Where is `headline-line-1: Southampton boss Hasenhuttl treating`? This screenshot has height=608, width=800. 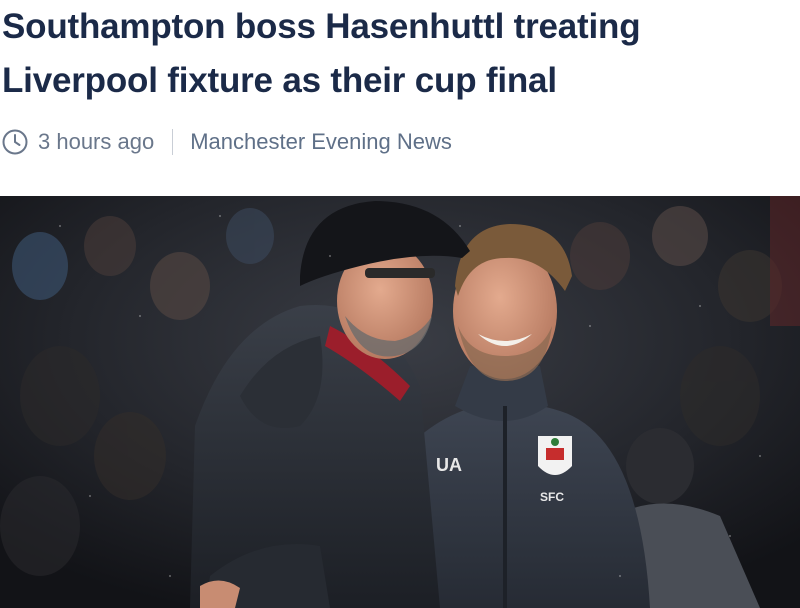
headline-line-1: Southampton boss Hasenhuttl treating is located at coordinates (392, 27).